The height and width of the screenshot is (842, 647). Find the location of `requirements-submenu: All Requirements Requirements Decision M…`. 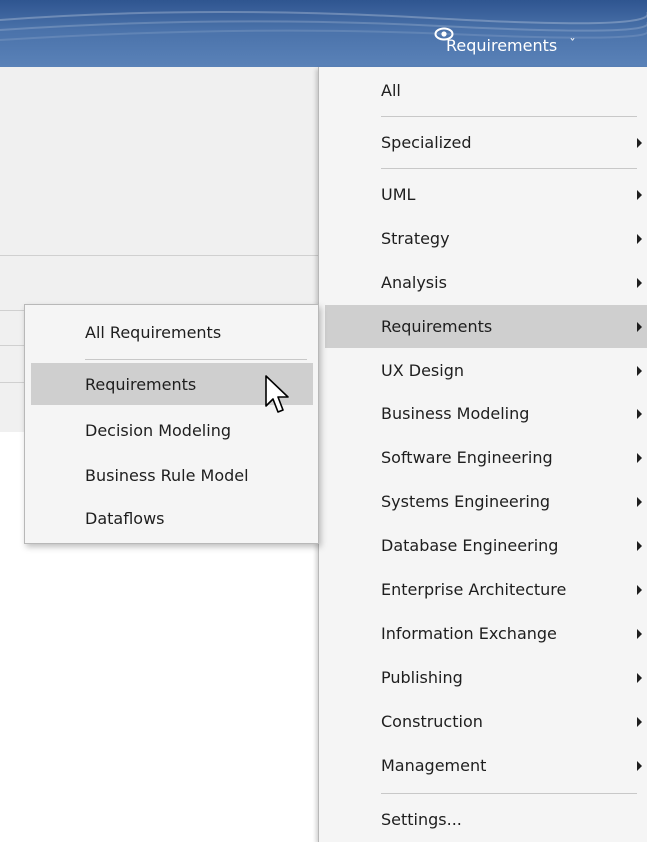

requirements-submenu: All Requirements Requirements Decision M… is located at coordinates (171, 424).